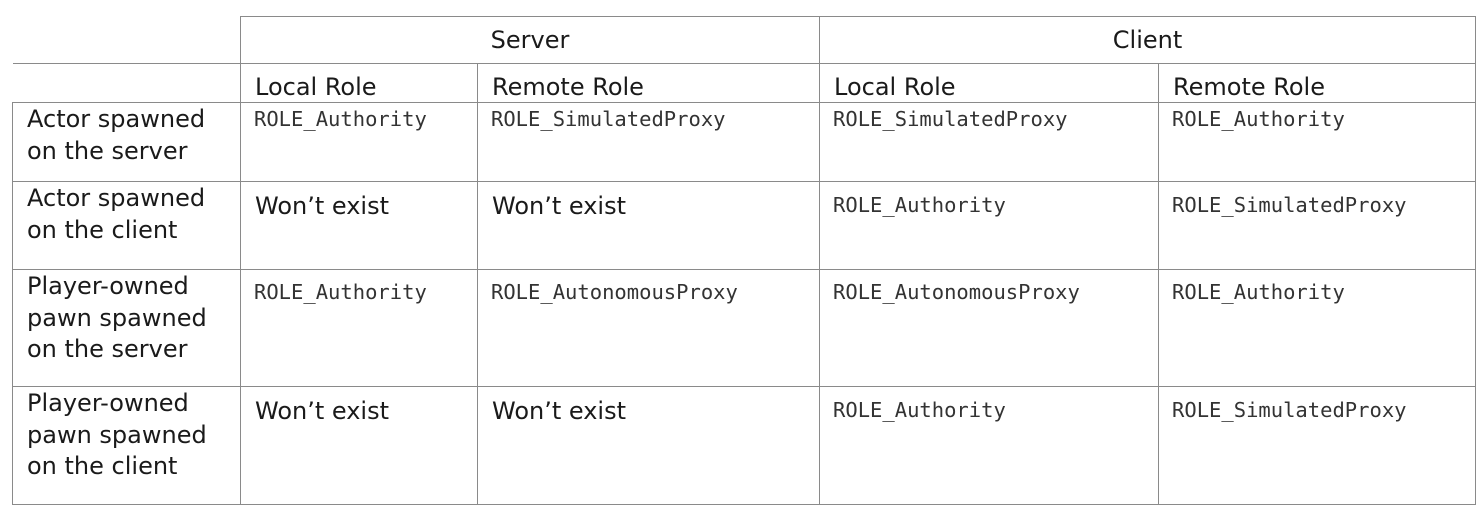  Describe the element at coordinates (1148, 40) in the screenshot. I see `header-client: Client` at that location.